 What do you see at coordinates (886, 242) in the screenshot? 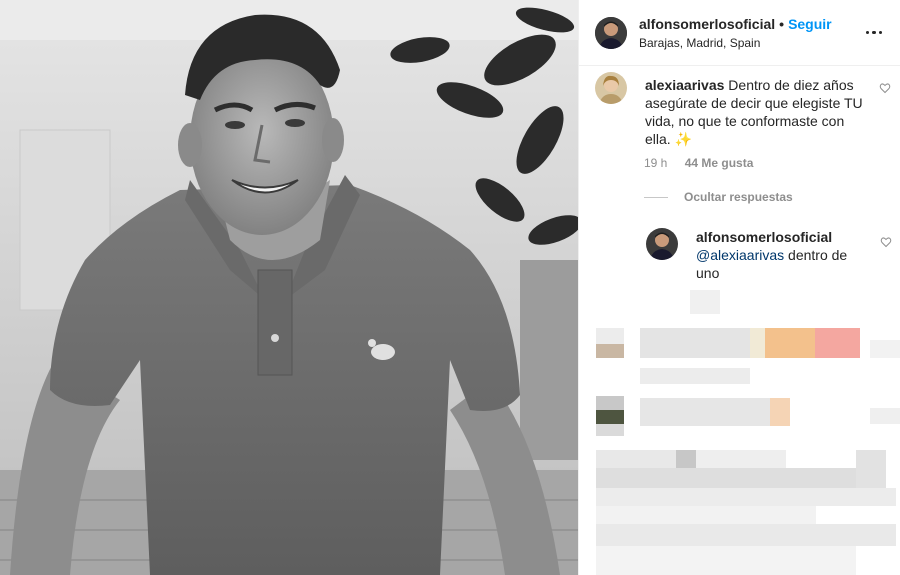
I see `reply-like-heart-icon` at bounding box center [886, 242].